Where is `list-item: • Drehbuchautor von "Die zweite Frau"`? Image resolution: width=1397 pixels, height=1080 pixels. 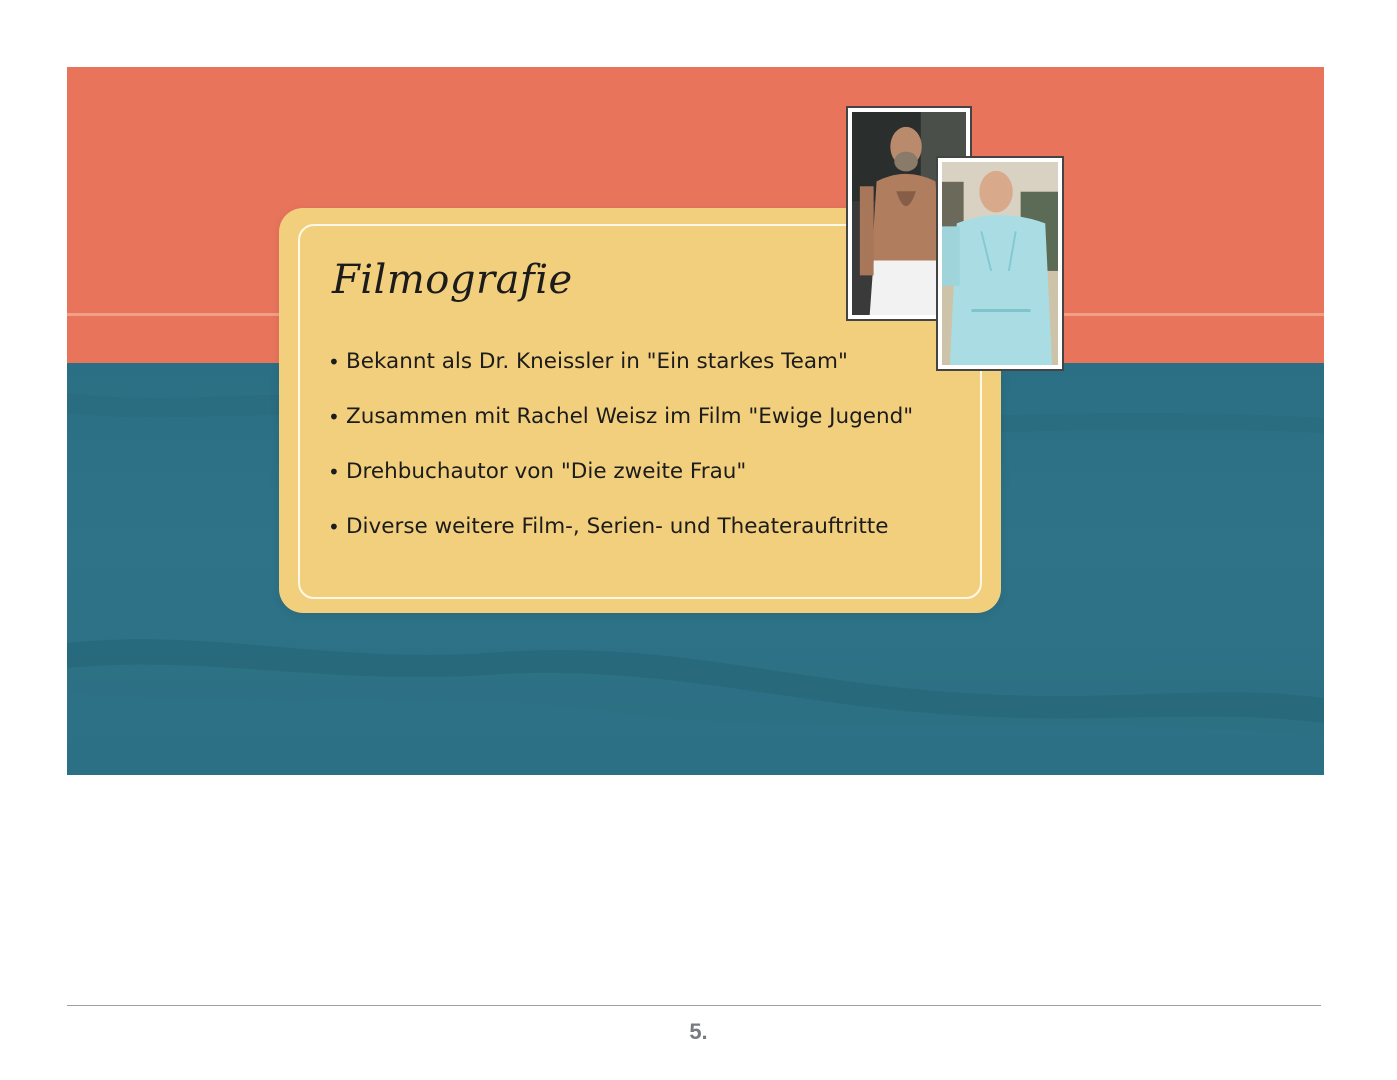 list-item: • Drehbuchautor von "Die zweite Frau" is located at coordinates (648, 472).